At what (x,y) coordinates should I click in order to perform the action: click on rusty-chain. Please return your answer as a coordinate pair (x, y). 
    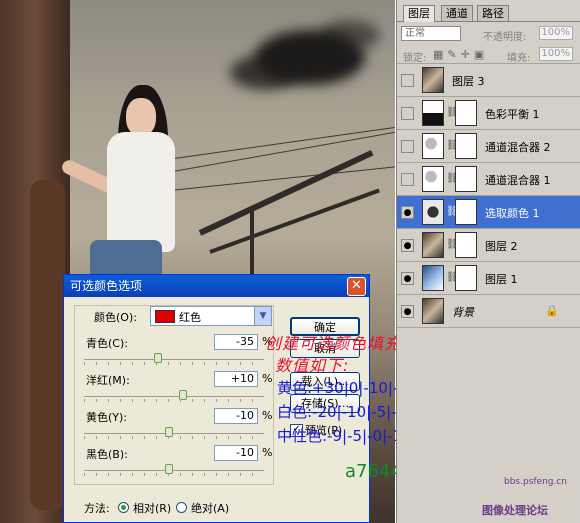
    Looking at the image, I should click on (47, 345).